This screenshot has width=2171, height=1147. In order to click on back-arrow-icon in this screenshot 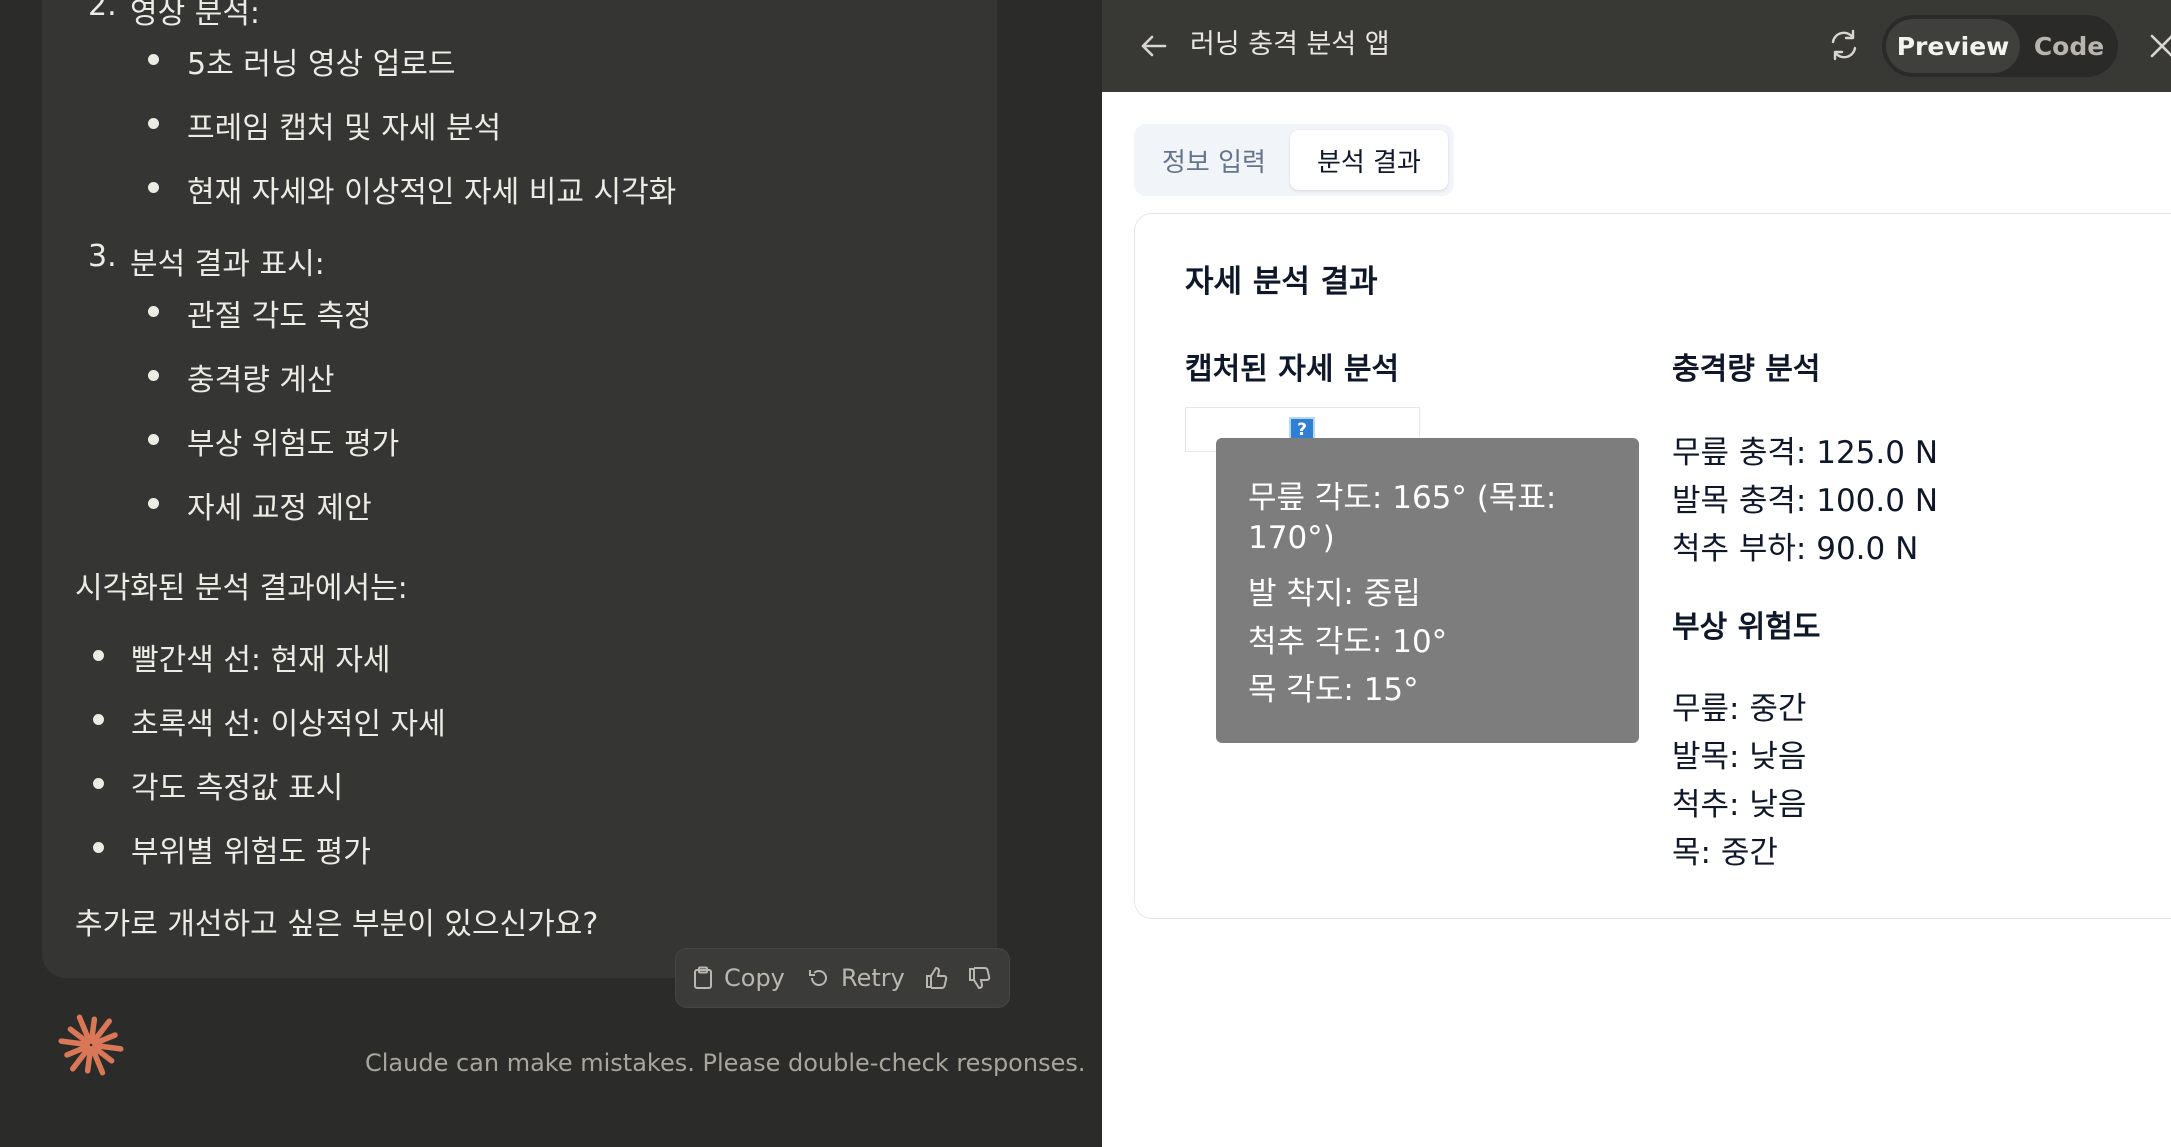, I will do `click(1154, 46)`.